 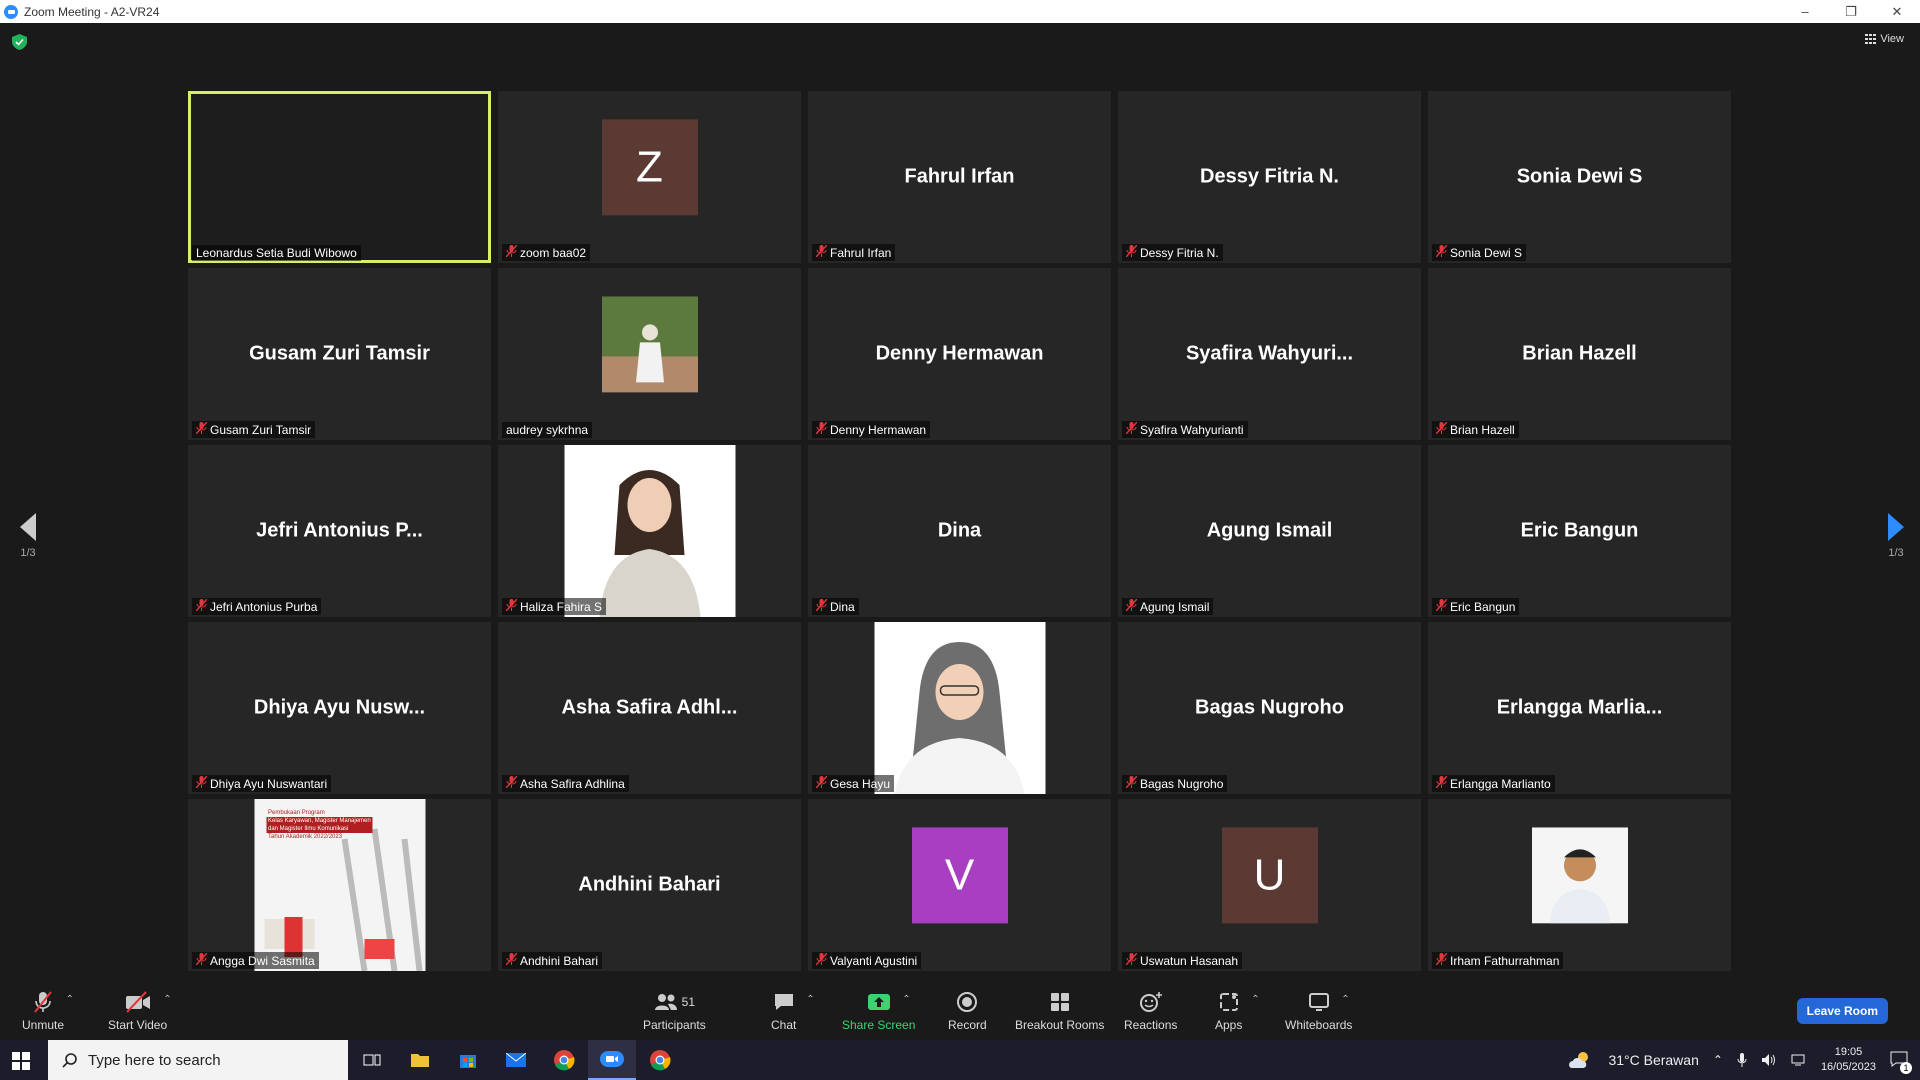 I want to click on participant-name: Bagas Nugroho, so click(x=1182, y=783).